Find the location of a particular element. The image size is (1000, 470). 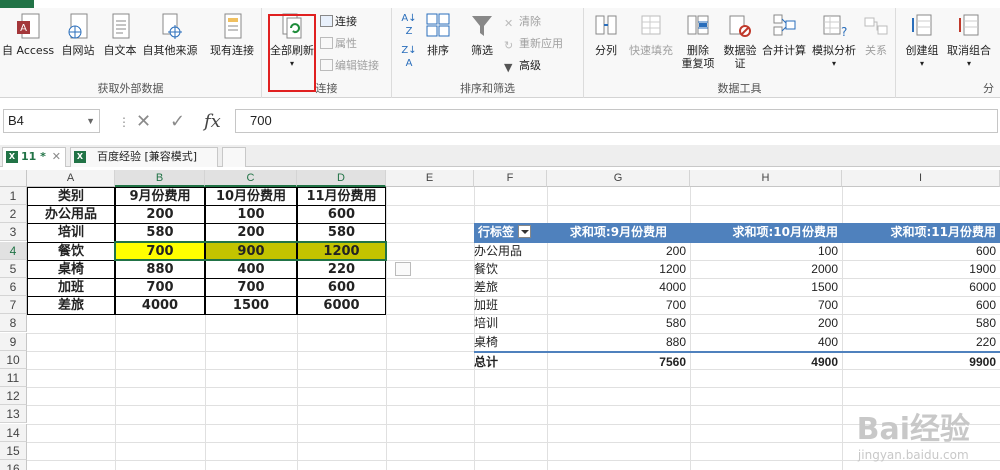

pivot-header-cell: 求和项:9月份费用 is located at coordinates (618, 233).